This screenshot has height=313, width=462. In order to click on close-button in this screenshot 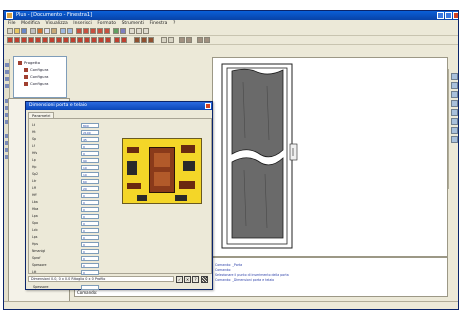, I will do `click(455, 15)`.